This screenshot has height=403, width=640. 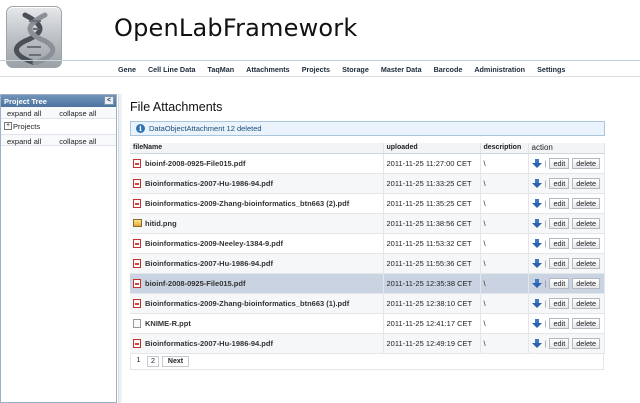 What do you see at coordinates (257, 148) in the screenshot?
I see `column-header-filename: fileName` at bounding box center [257, 148].